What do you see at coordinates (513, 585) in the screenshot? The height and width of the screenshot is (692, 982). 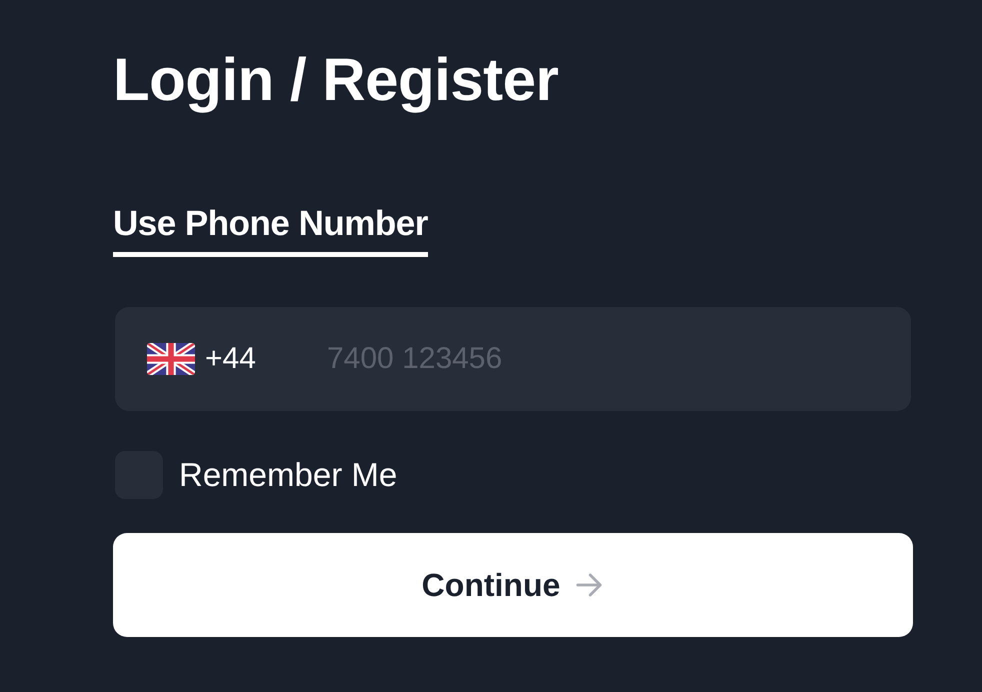 I see `continue-button: Continue` at bounding box center [513, 585].